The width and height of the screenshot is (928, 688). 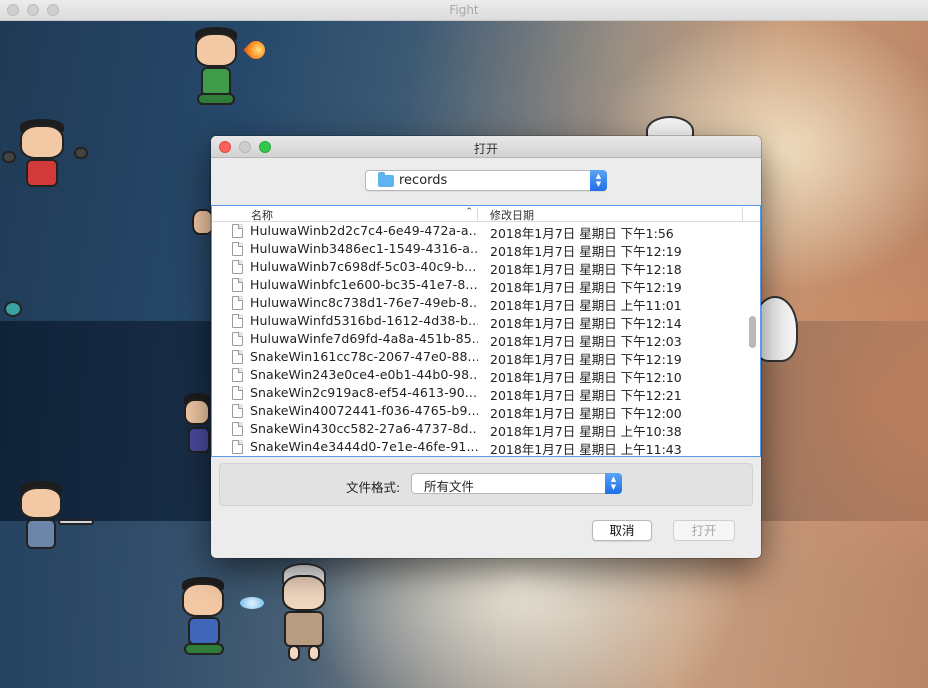 I want to click on window-titlebar: Fight, so click(x=464, y=10).